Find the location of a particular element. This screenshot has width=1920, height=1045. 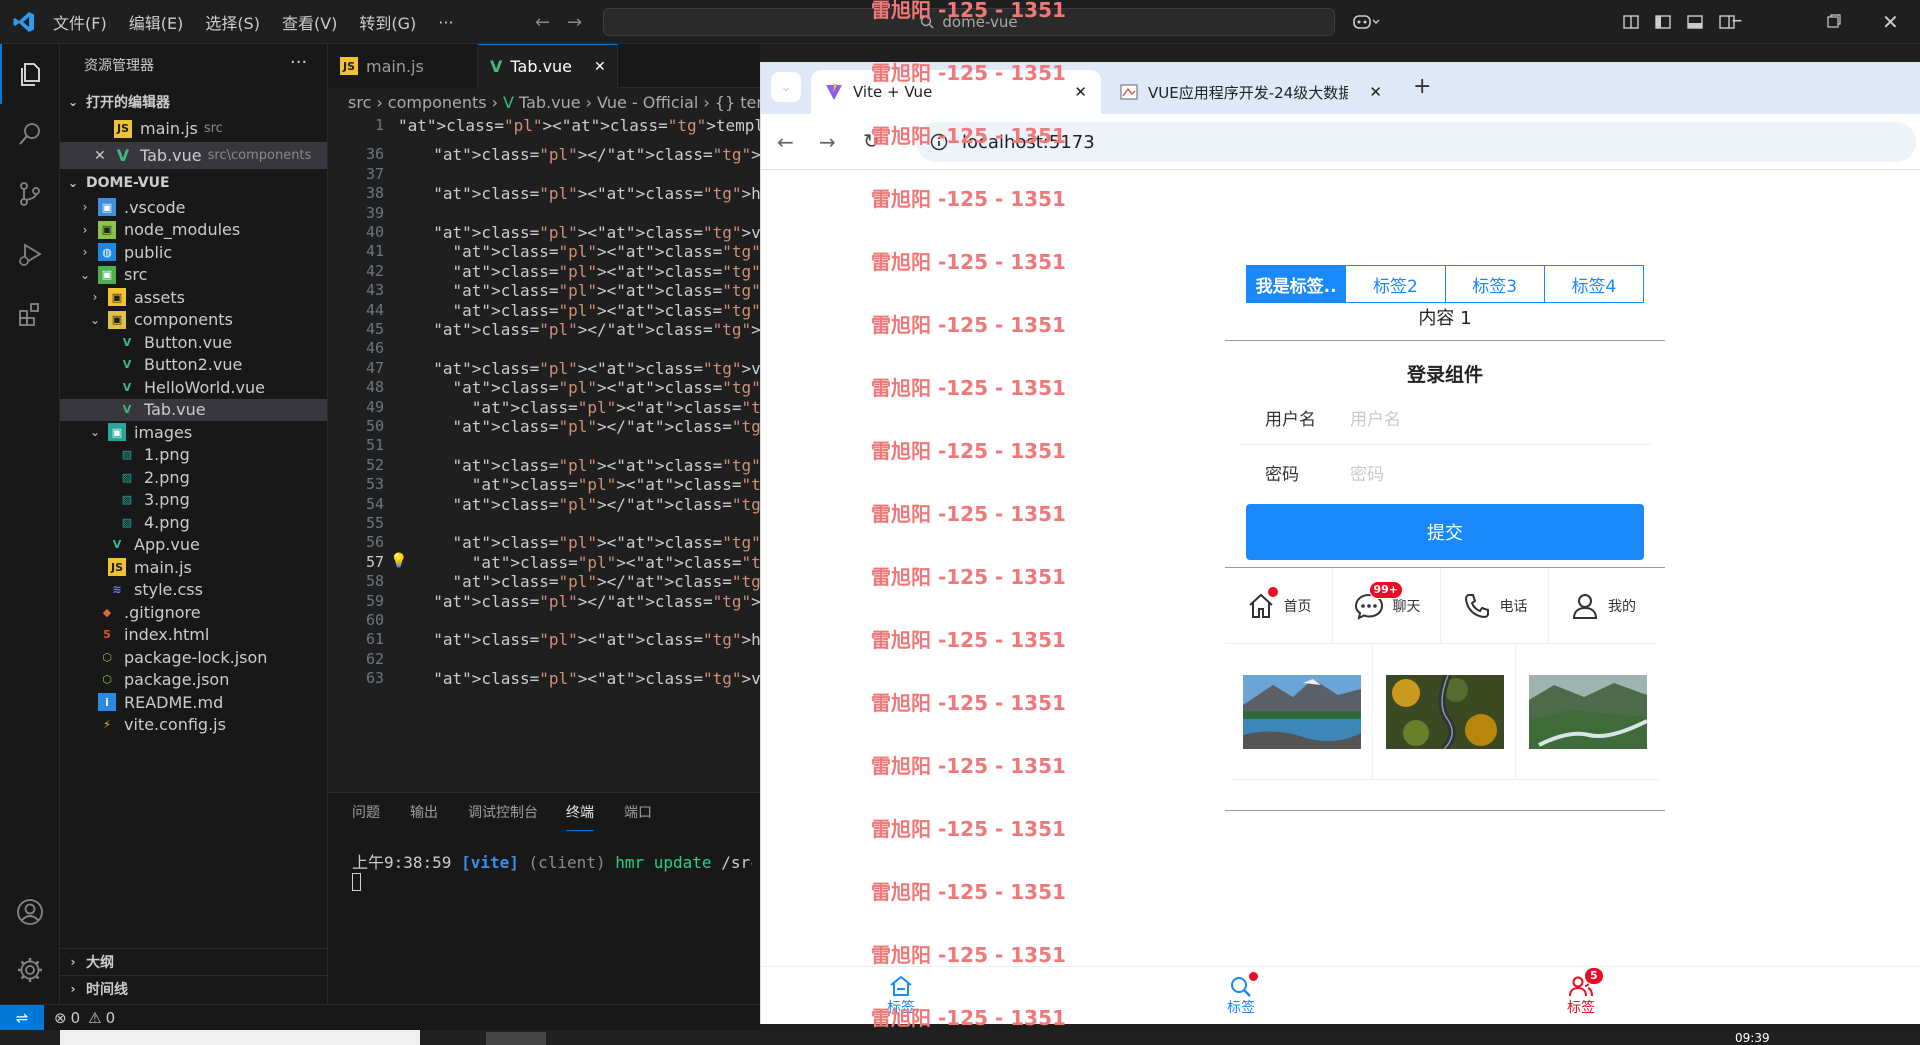

grid-item-phone: 电话 is located at coordinates (1495, 606).